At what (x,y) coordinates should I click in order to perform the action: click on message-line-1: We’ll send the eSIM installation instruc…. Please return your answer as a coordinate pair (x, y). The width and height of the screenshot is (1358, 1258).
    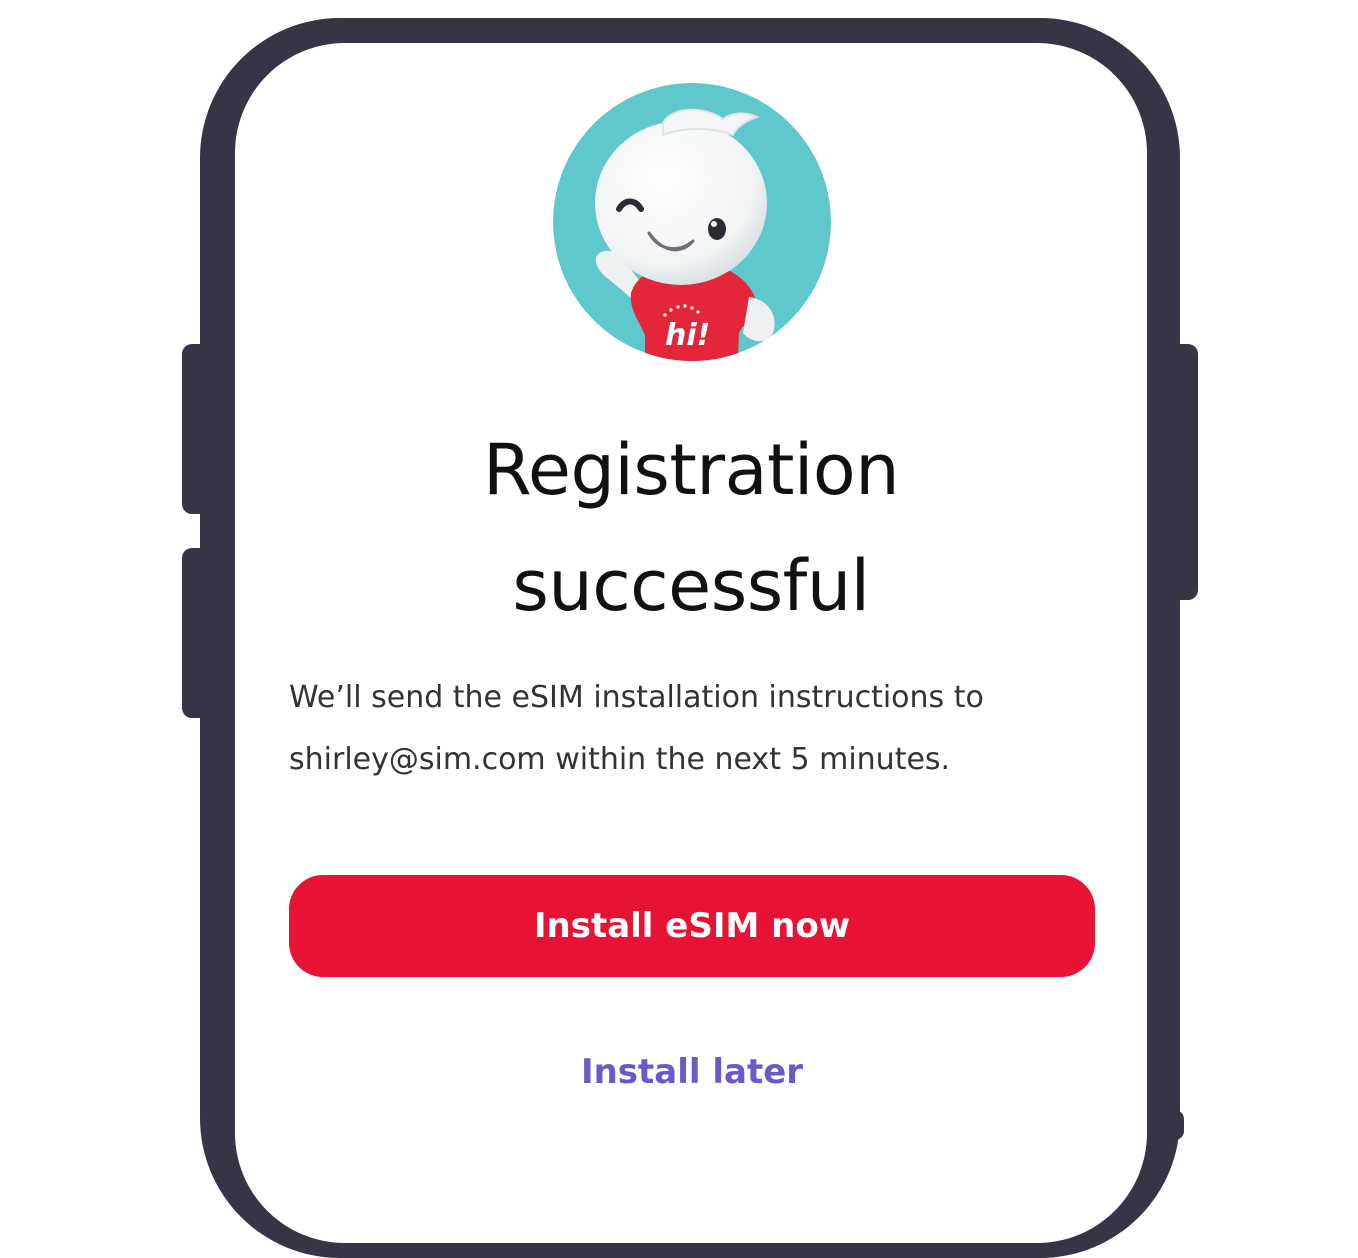
    Looking at the image, I should click on (636, 697).